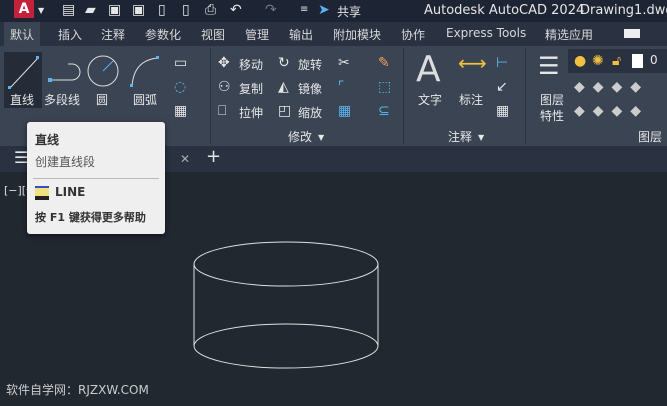  I want to click on modify-panel-label: 修改, so click(300, 136).